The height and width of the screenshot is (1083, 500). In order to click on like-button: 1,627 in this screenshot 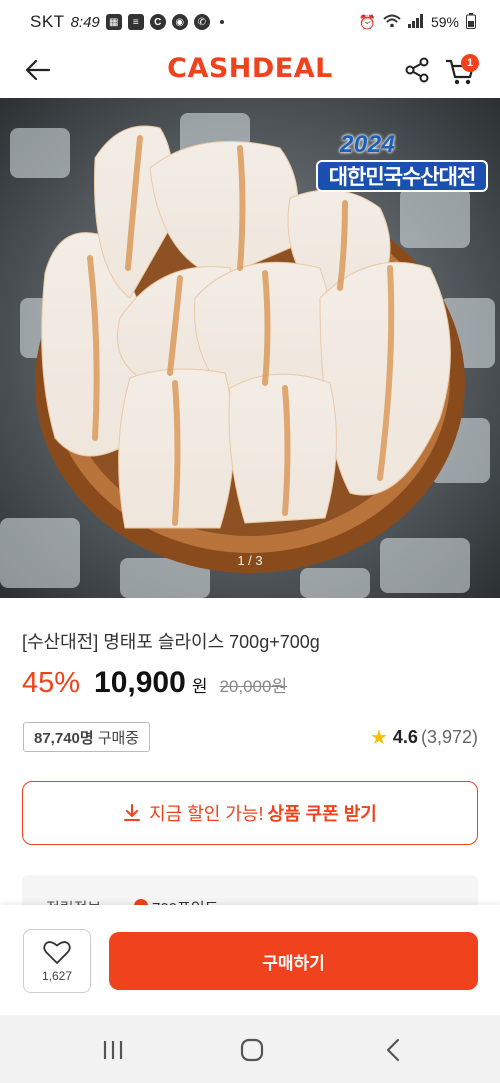, I will do `click(57, 961)`.